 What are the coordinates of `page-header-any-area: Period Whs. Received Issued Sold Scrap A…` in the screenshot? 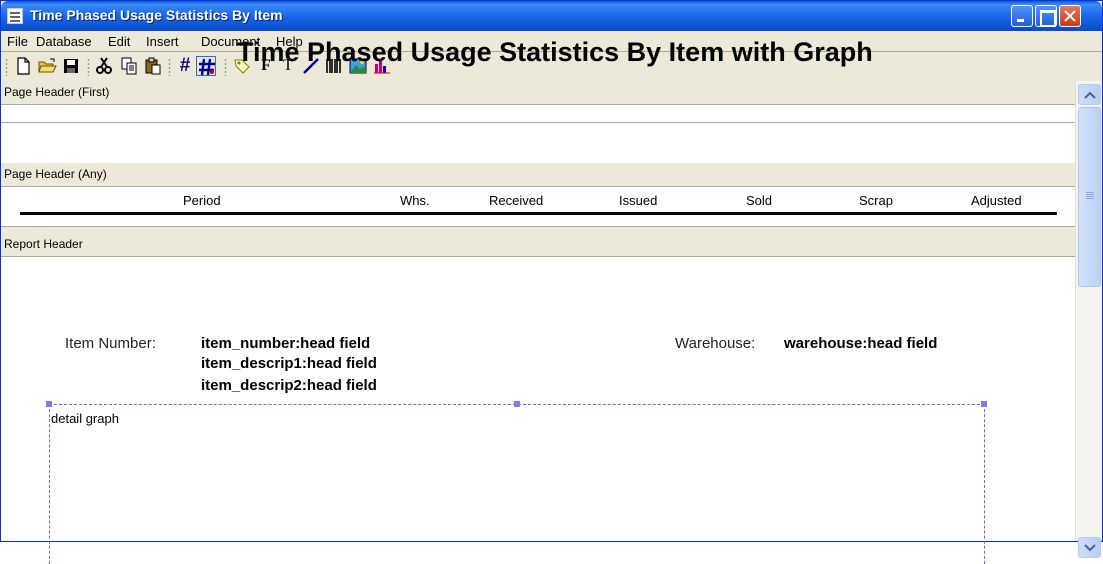 It's located at (538, 207).